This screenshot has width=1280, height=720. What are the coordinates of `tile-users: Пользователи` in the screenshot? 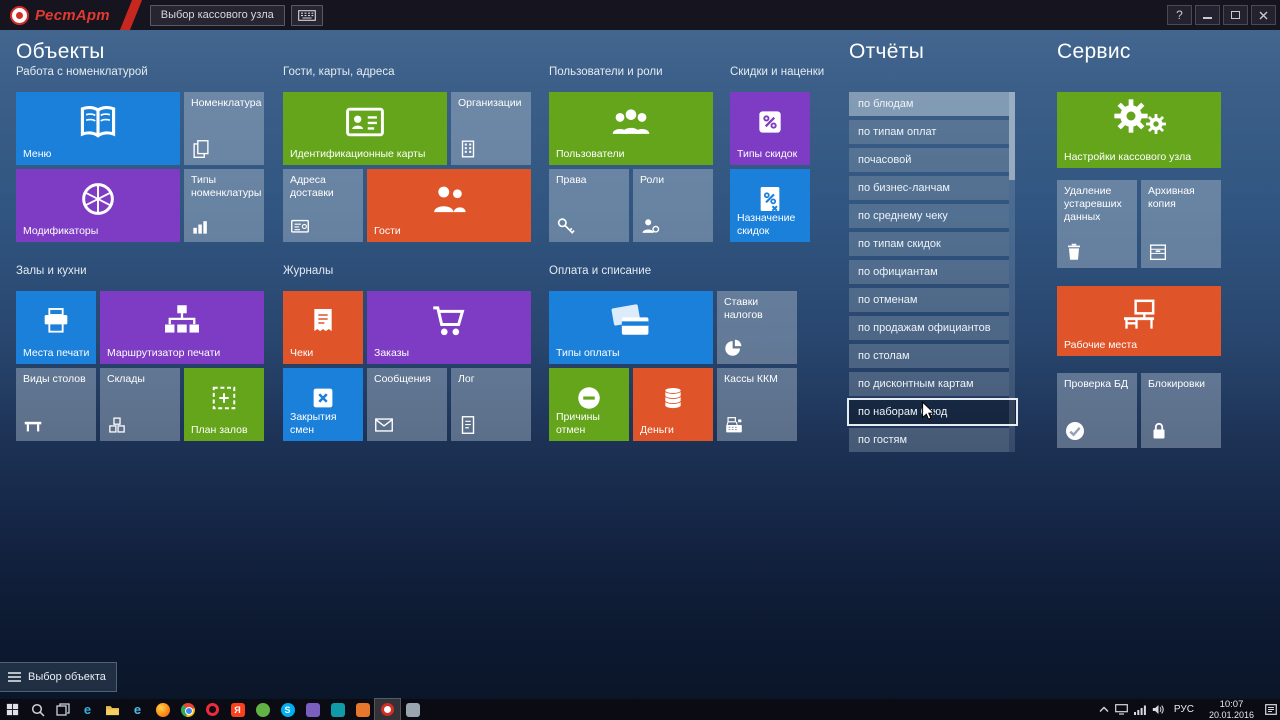 It's located at (631, 128).